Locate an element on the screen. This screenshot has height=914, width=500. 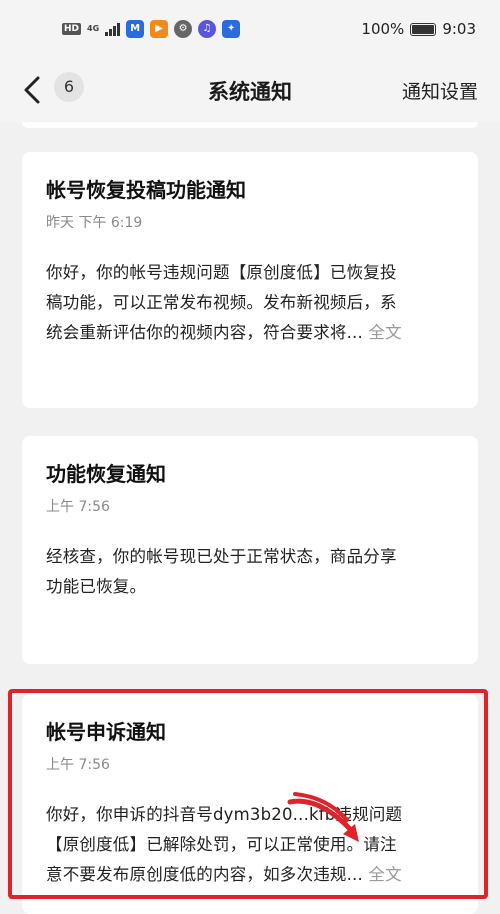
app-m-icon: M is located at coordinates (135, 29).